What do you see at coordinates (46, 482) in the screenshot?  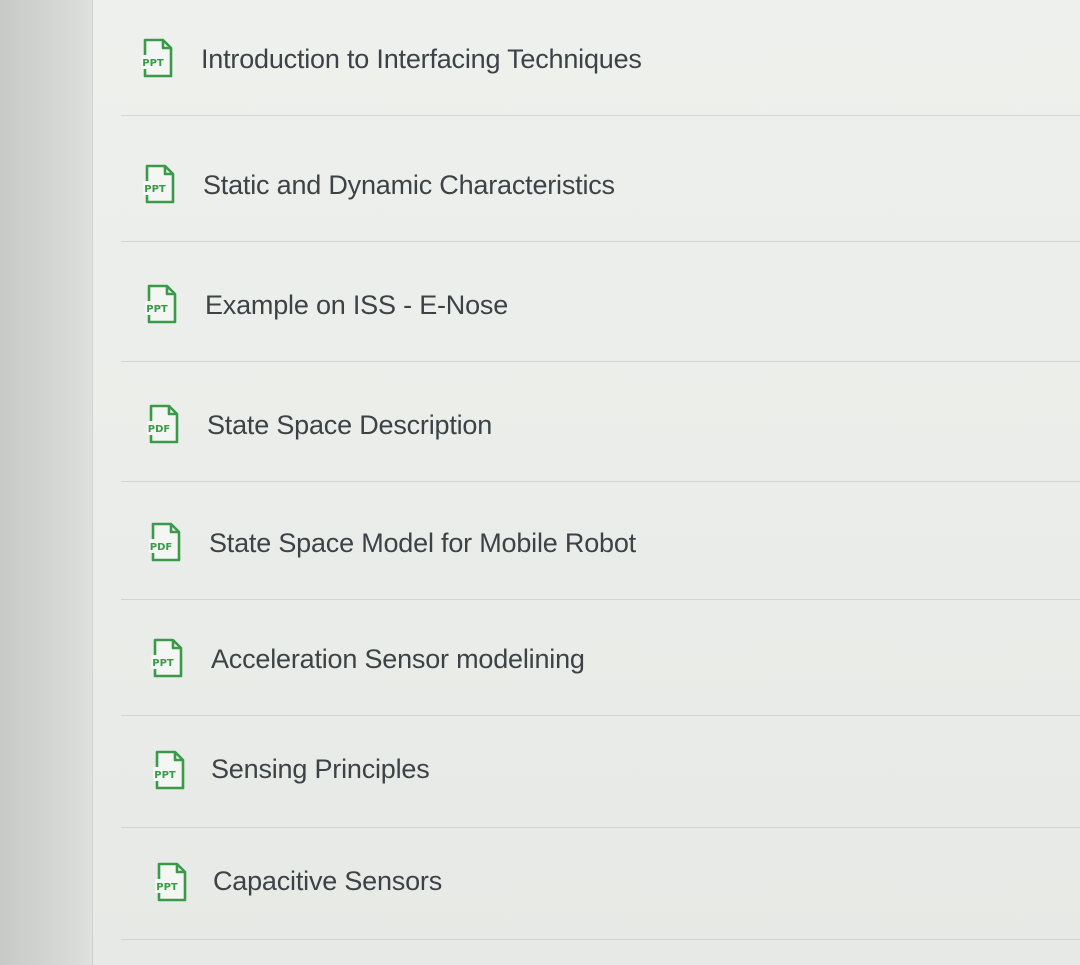 I see `left-margin` at bounding box center [46, 482].